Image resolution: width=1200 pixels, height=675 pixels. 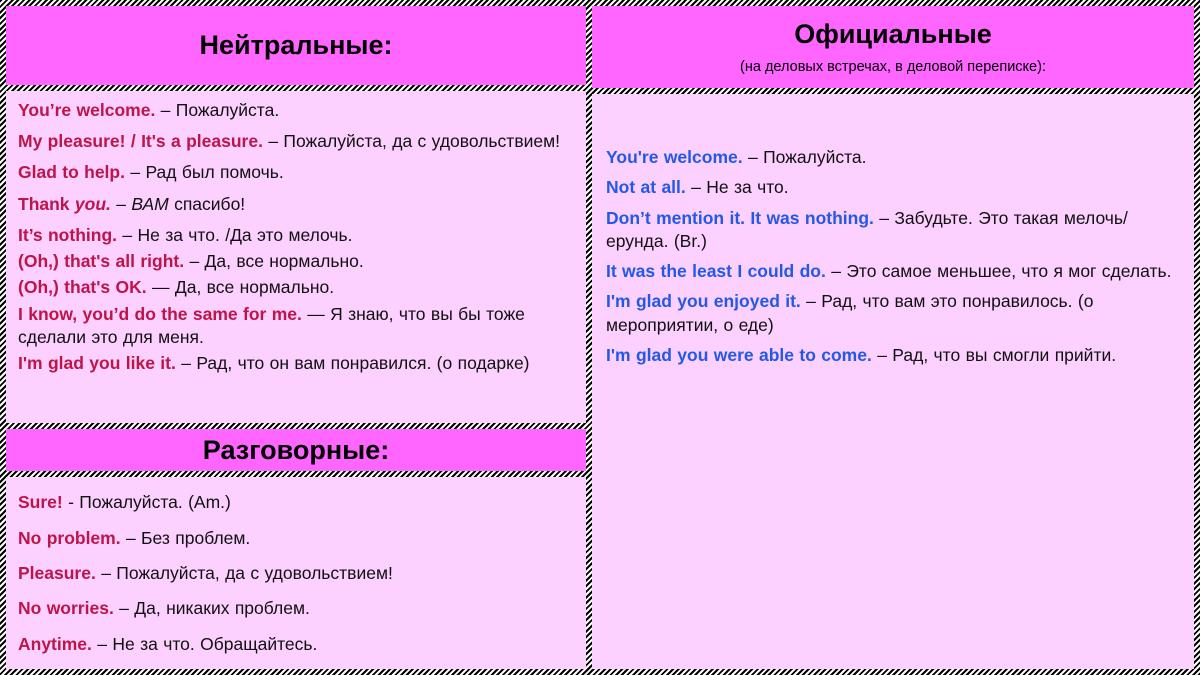 What do you see at coordinates (69, 537) in the screenshot?
I see `english-phrase: No problem.` at bounding box center [69, 537].